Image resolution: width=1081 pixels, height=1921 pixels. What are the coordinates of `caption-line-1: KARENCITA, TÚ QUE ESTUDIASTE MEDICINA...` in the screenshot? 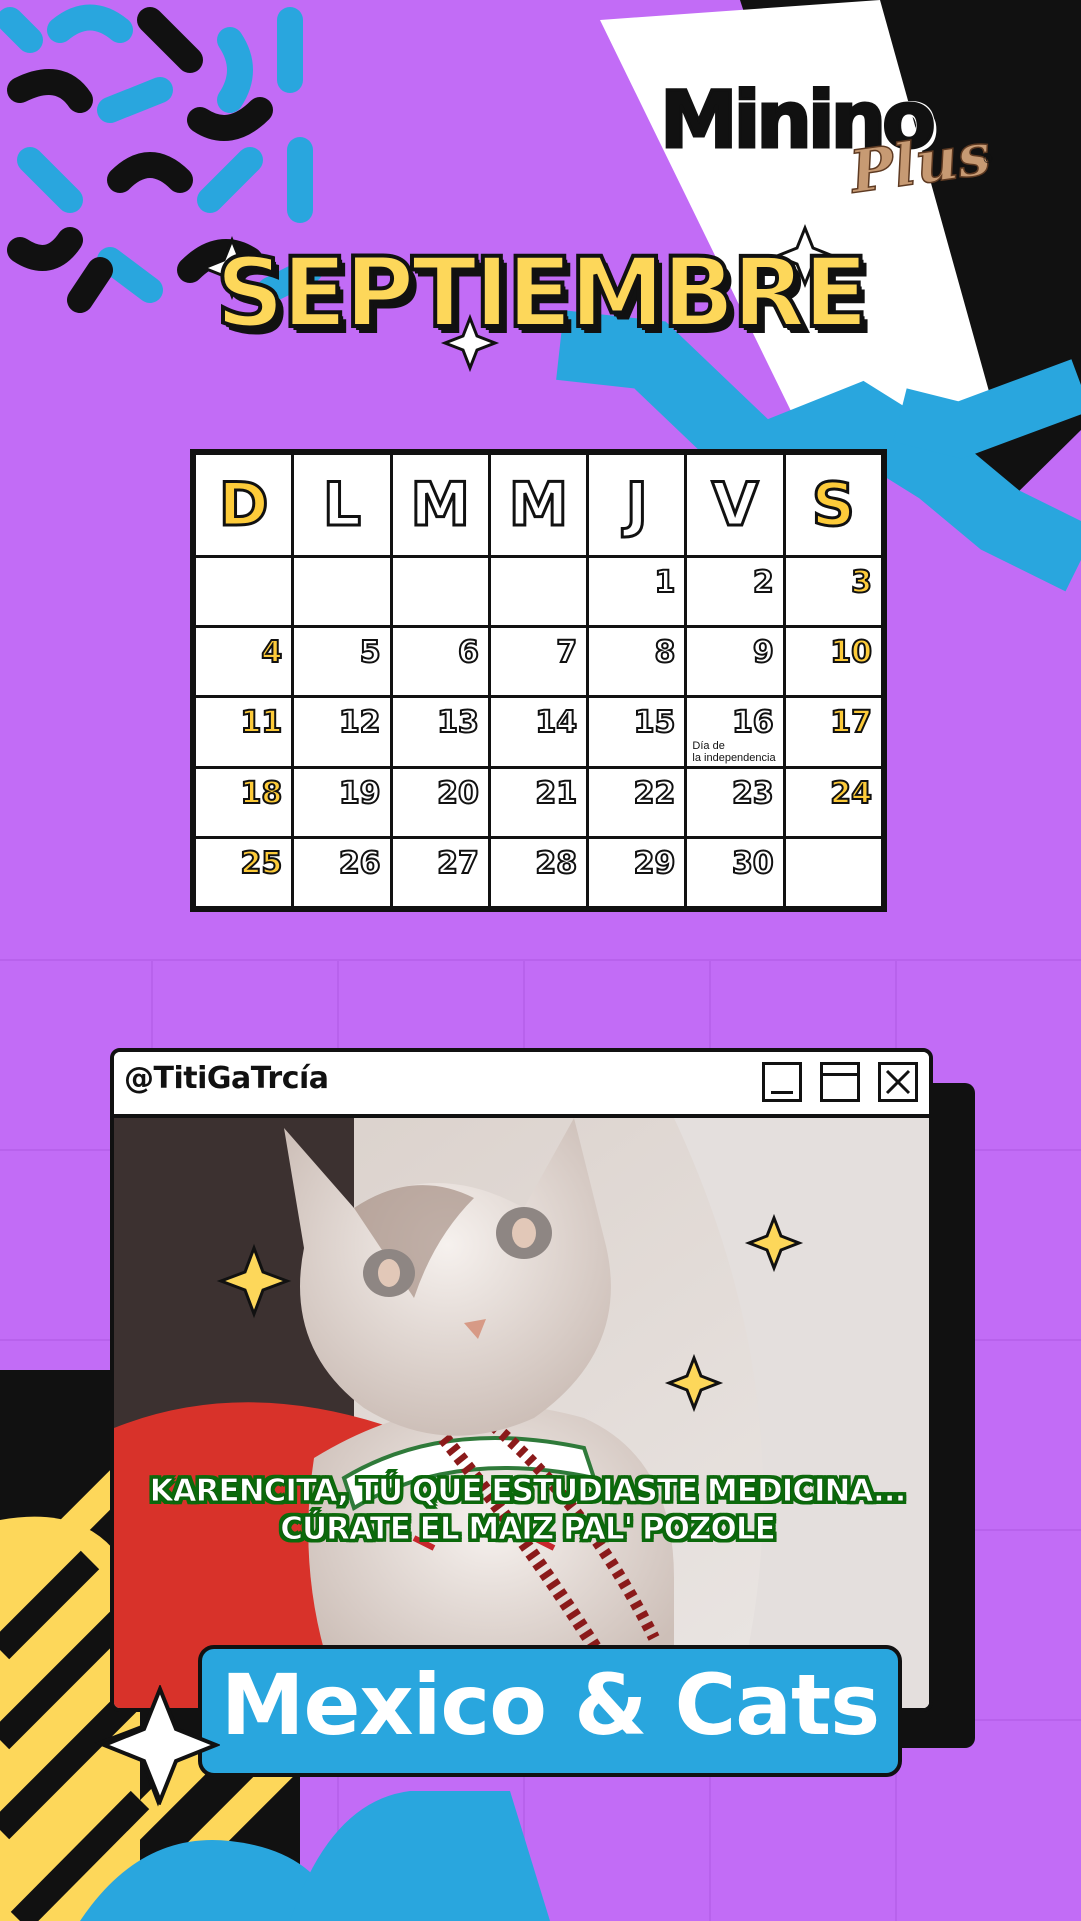 It's located at (528, 1491).